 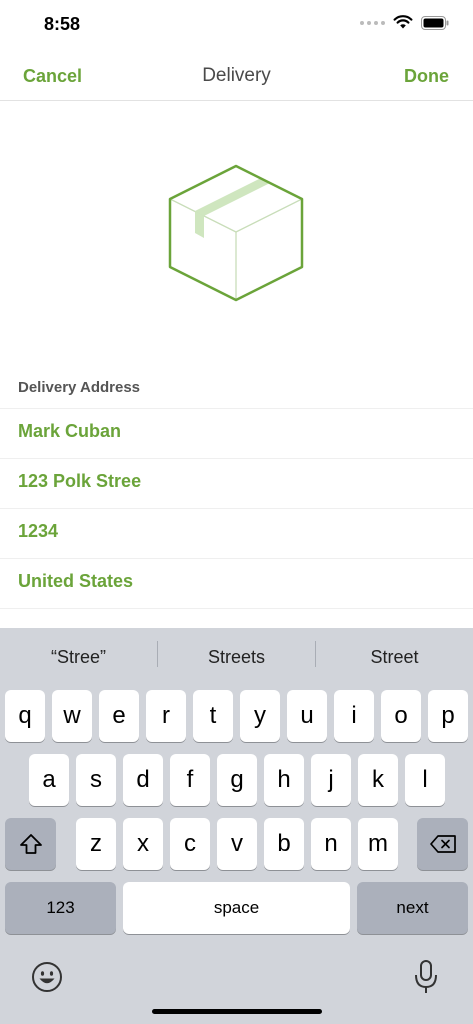 I want to click on street-field-row, so click(x=236, y=483).